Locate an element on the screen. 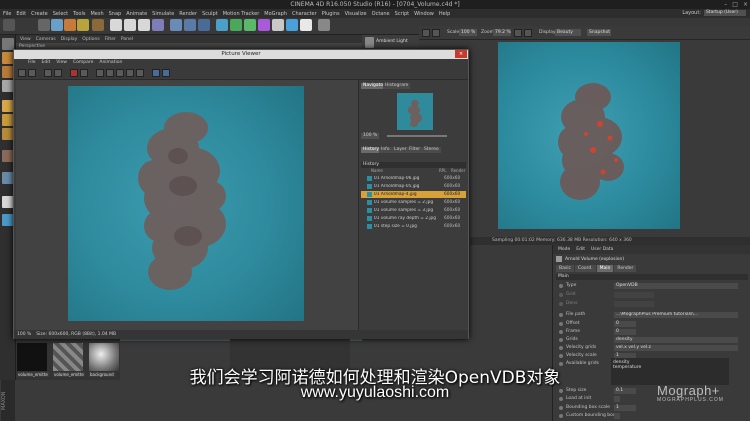 The height and width of the screenshot is (421, 750). picture-viewer-close-button: × is located at coordinates (461, 54).